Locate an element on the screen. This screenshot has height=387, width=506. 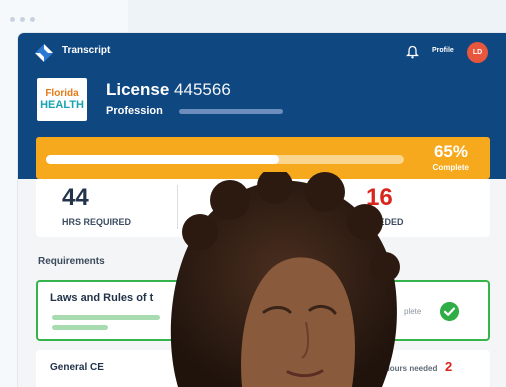
requirements-heading: Requirements is located at coordinates (71, 261).